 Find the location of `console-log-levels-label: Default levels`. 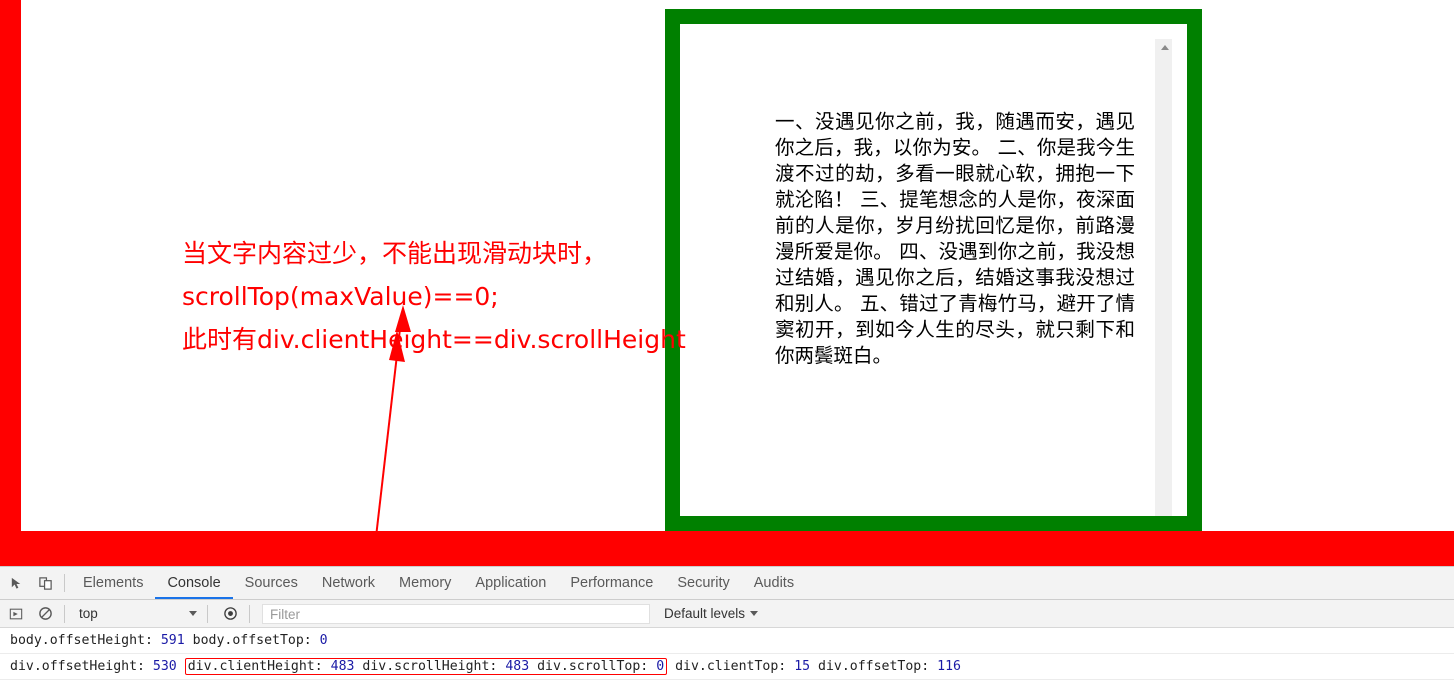

console-log-levels-label: Default levels is located at coordinates (705, 613).